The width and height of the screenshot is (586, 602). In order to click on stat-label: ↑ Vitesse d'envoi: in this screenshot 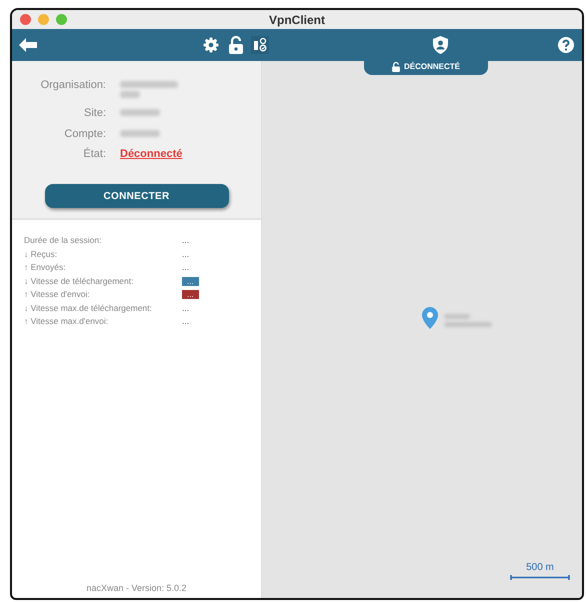, I will do `click(57, 295)`.